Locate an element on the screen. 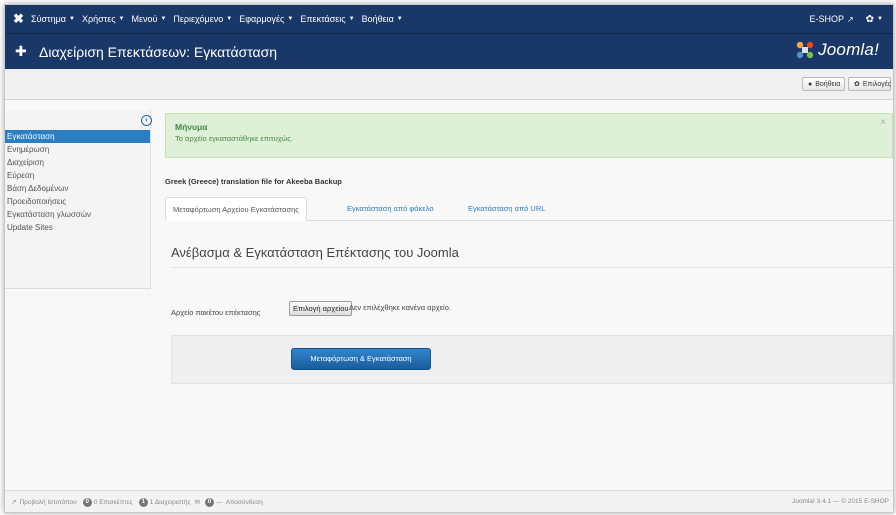  joomla-menu-icon: ✖ is located at coordinates (19, 18).